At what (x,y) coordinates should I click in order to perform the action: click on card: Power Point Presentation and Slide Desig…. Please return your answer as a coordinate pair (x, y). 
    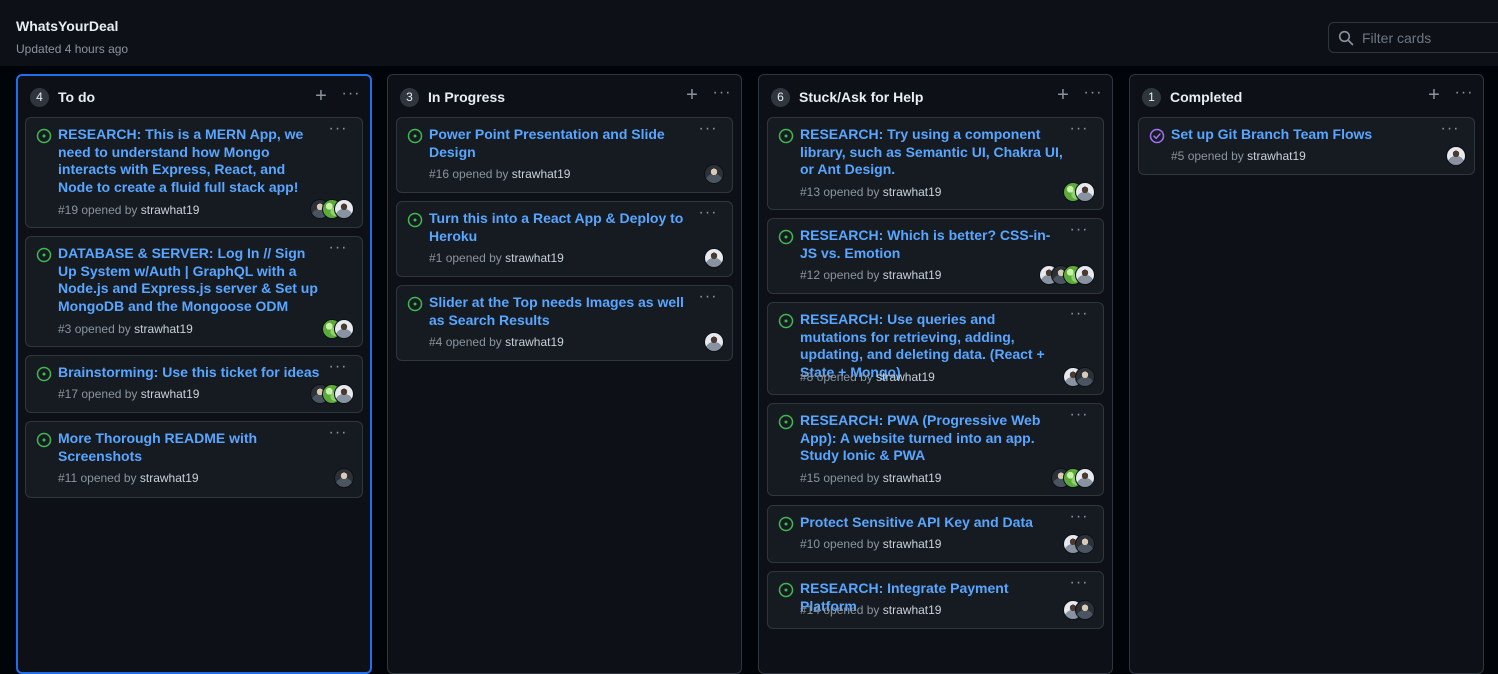
    Looking at the image, I should click on (564, 155).